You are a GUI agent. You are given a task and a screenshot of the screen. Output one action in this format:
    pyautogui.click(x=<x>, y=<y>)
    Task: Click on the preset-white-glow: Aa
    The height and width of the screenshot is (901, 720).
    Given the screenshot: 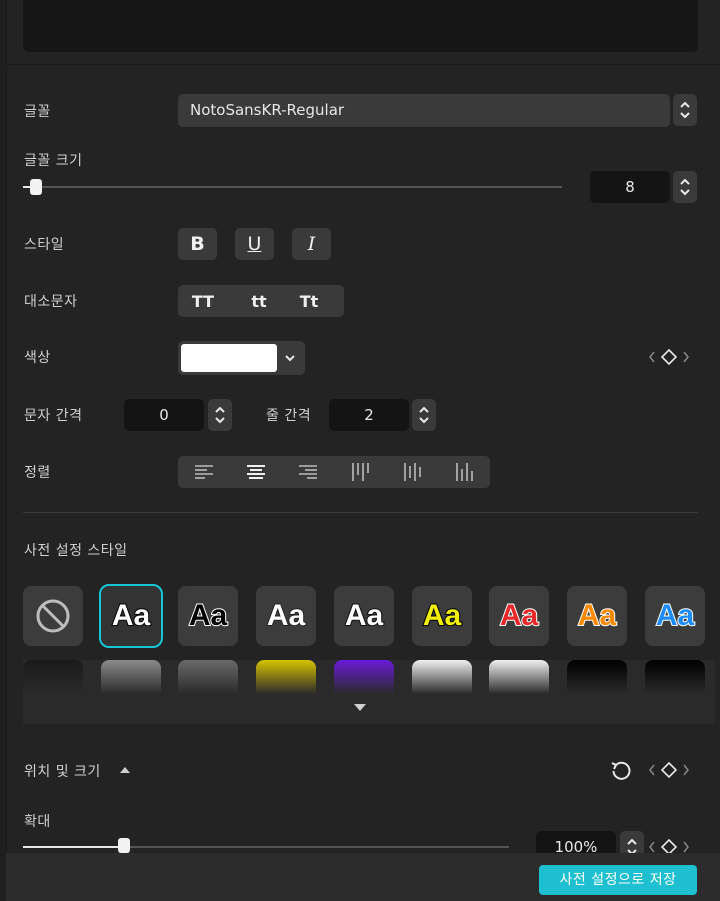 What is the action you would take?
    pyautogui.click(x=364, y=616)
    